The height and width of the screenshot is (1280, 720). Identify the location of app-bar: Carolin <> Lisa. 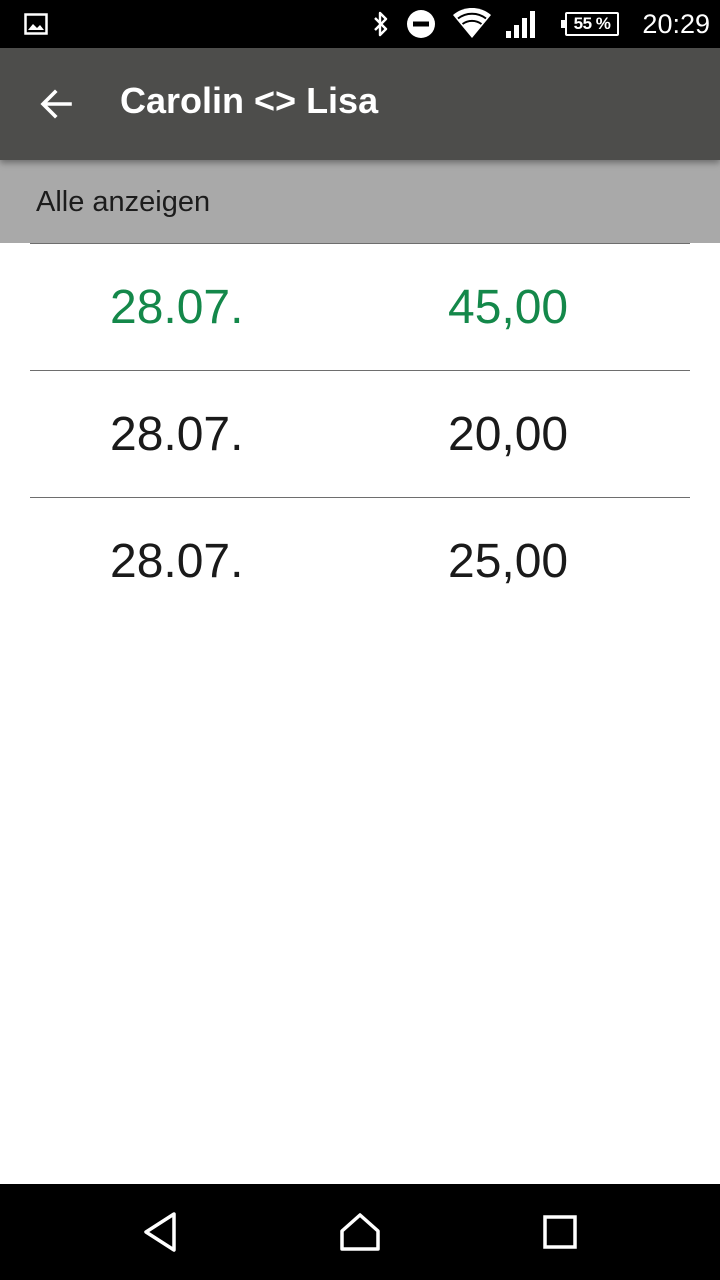
(360, 104).